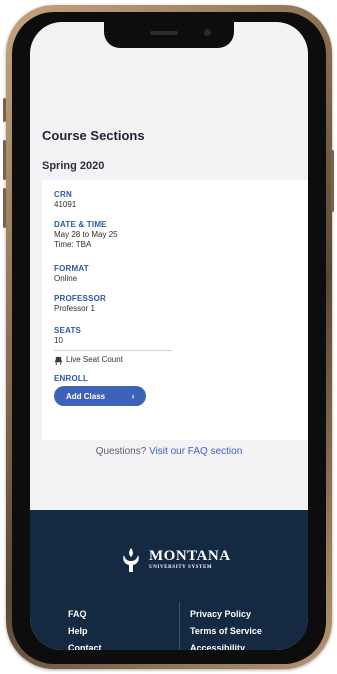 The height and width of the screenshot is (674, 337). I want to click on faq-link: Visit our FAQ section, so click(195, 451).